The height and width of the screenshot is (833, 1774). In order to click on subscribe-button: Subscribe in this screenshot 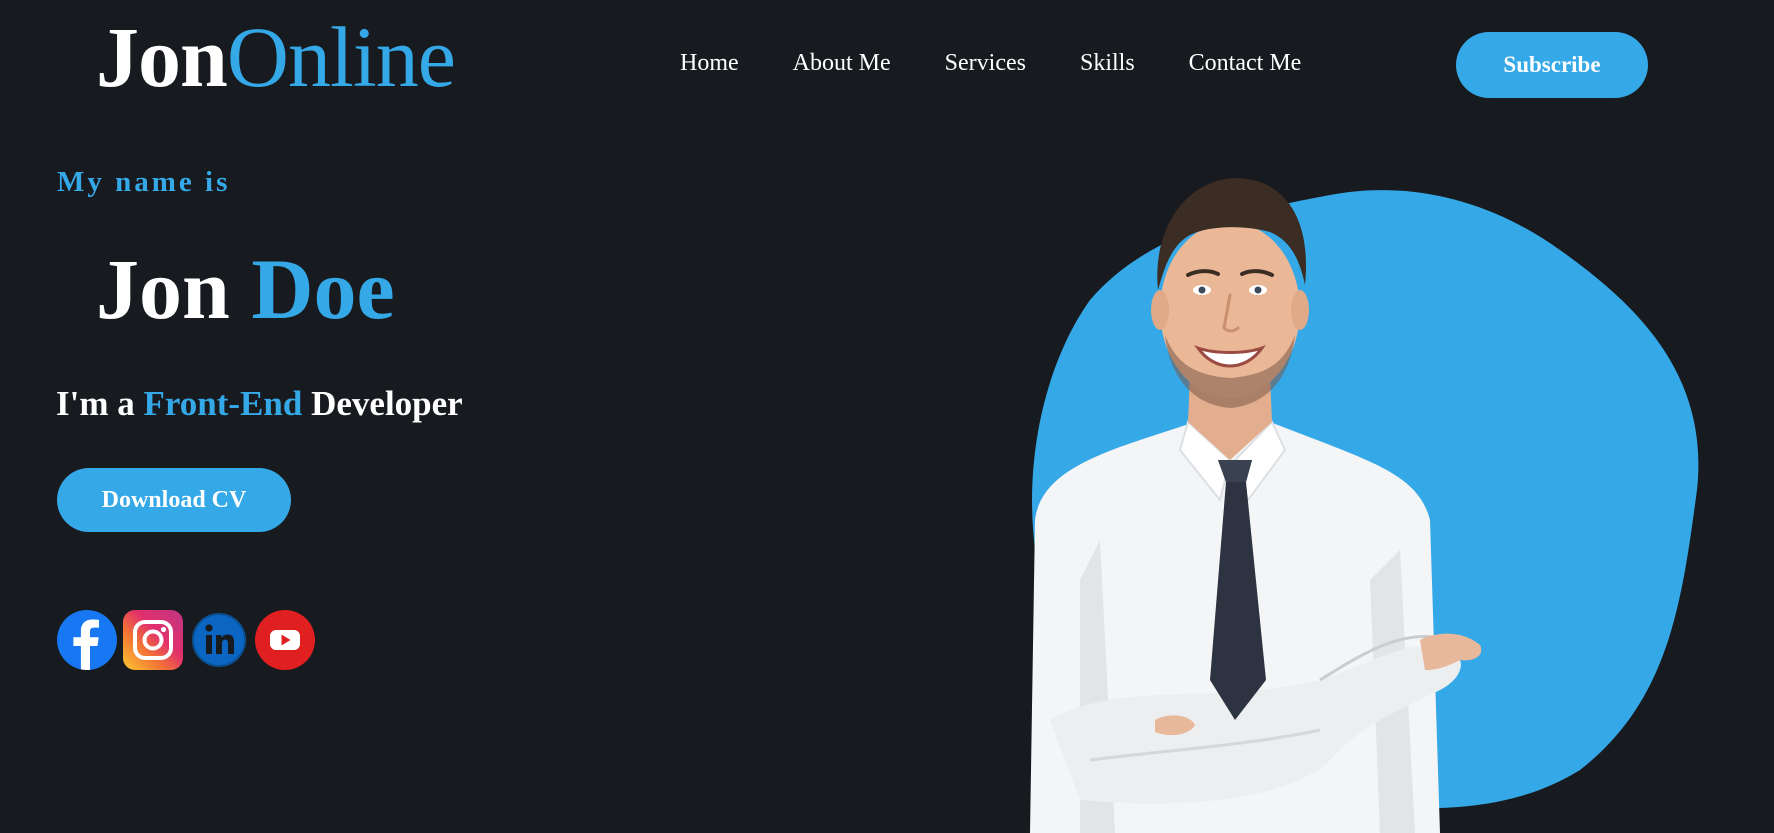, I will do `click(1552, 65)`.